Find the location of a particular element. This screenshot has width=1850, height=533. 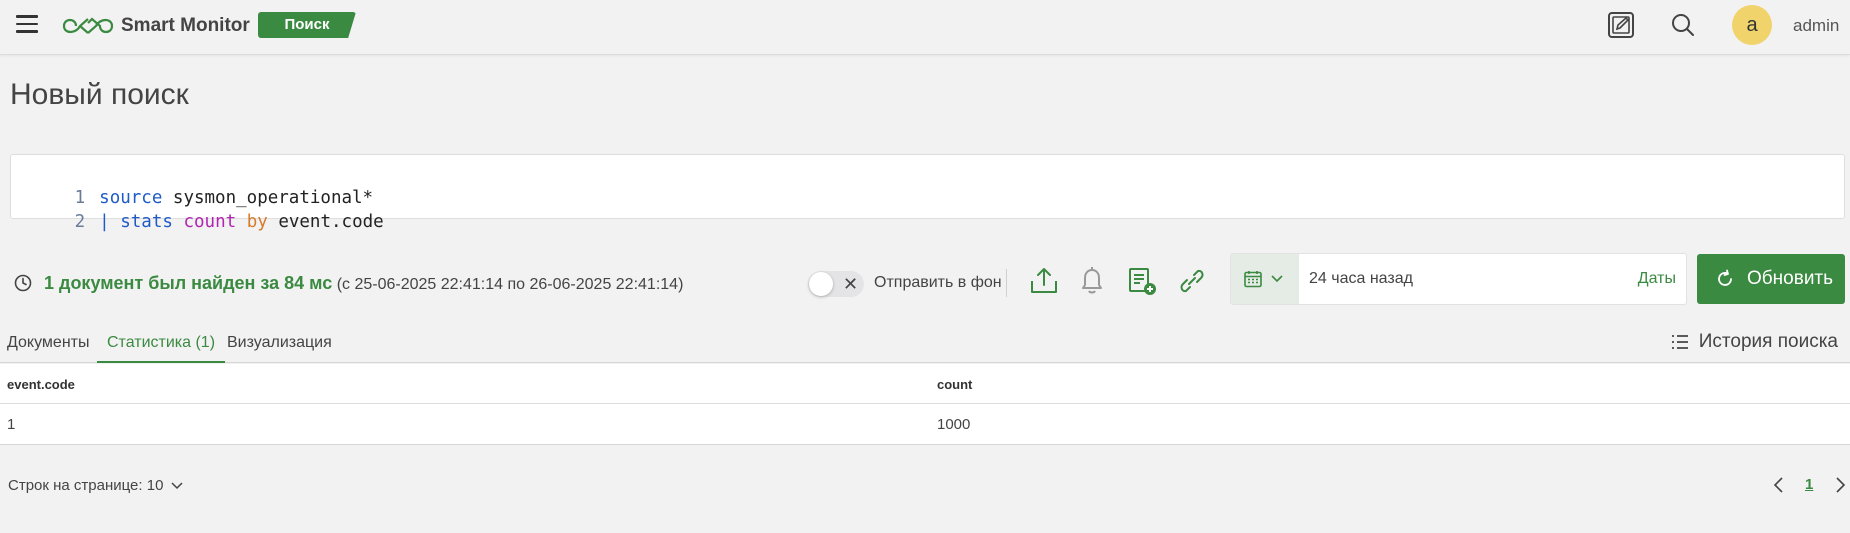

export-icon is located at coordinates (1044, 281).